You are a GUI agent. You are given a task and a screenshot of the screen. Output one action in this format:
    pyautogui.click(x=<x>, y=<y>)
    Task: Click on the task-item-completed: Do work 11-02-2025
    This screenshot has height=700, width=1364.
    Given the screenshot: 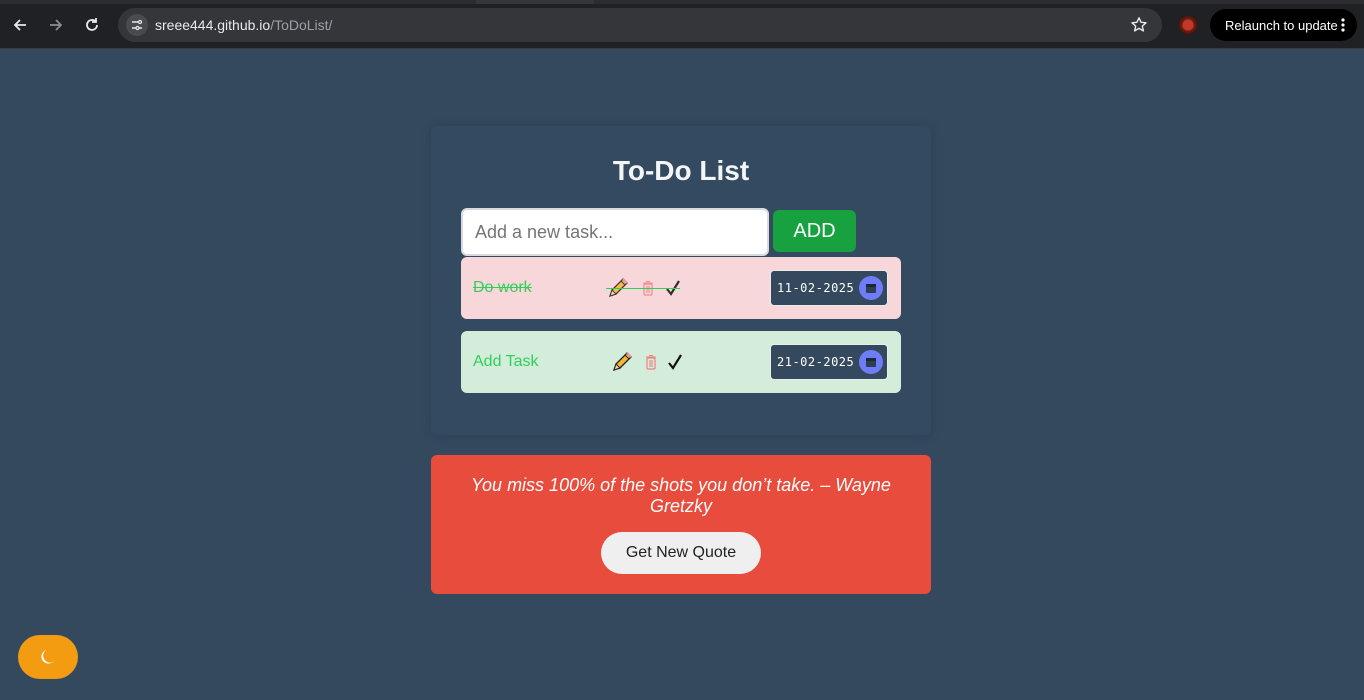 What is the action you would take?
    pyautogui.click(x=681, y=288)
    